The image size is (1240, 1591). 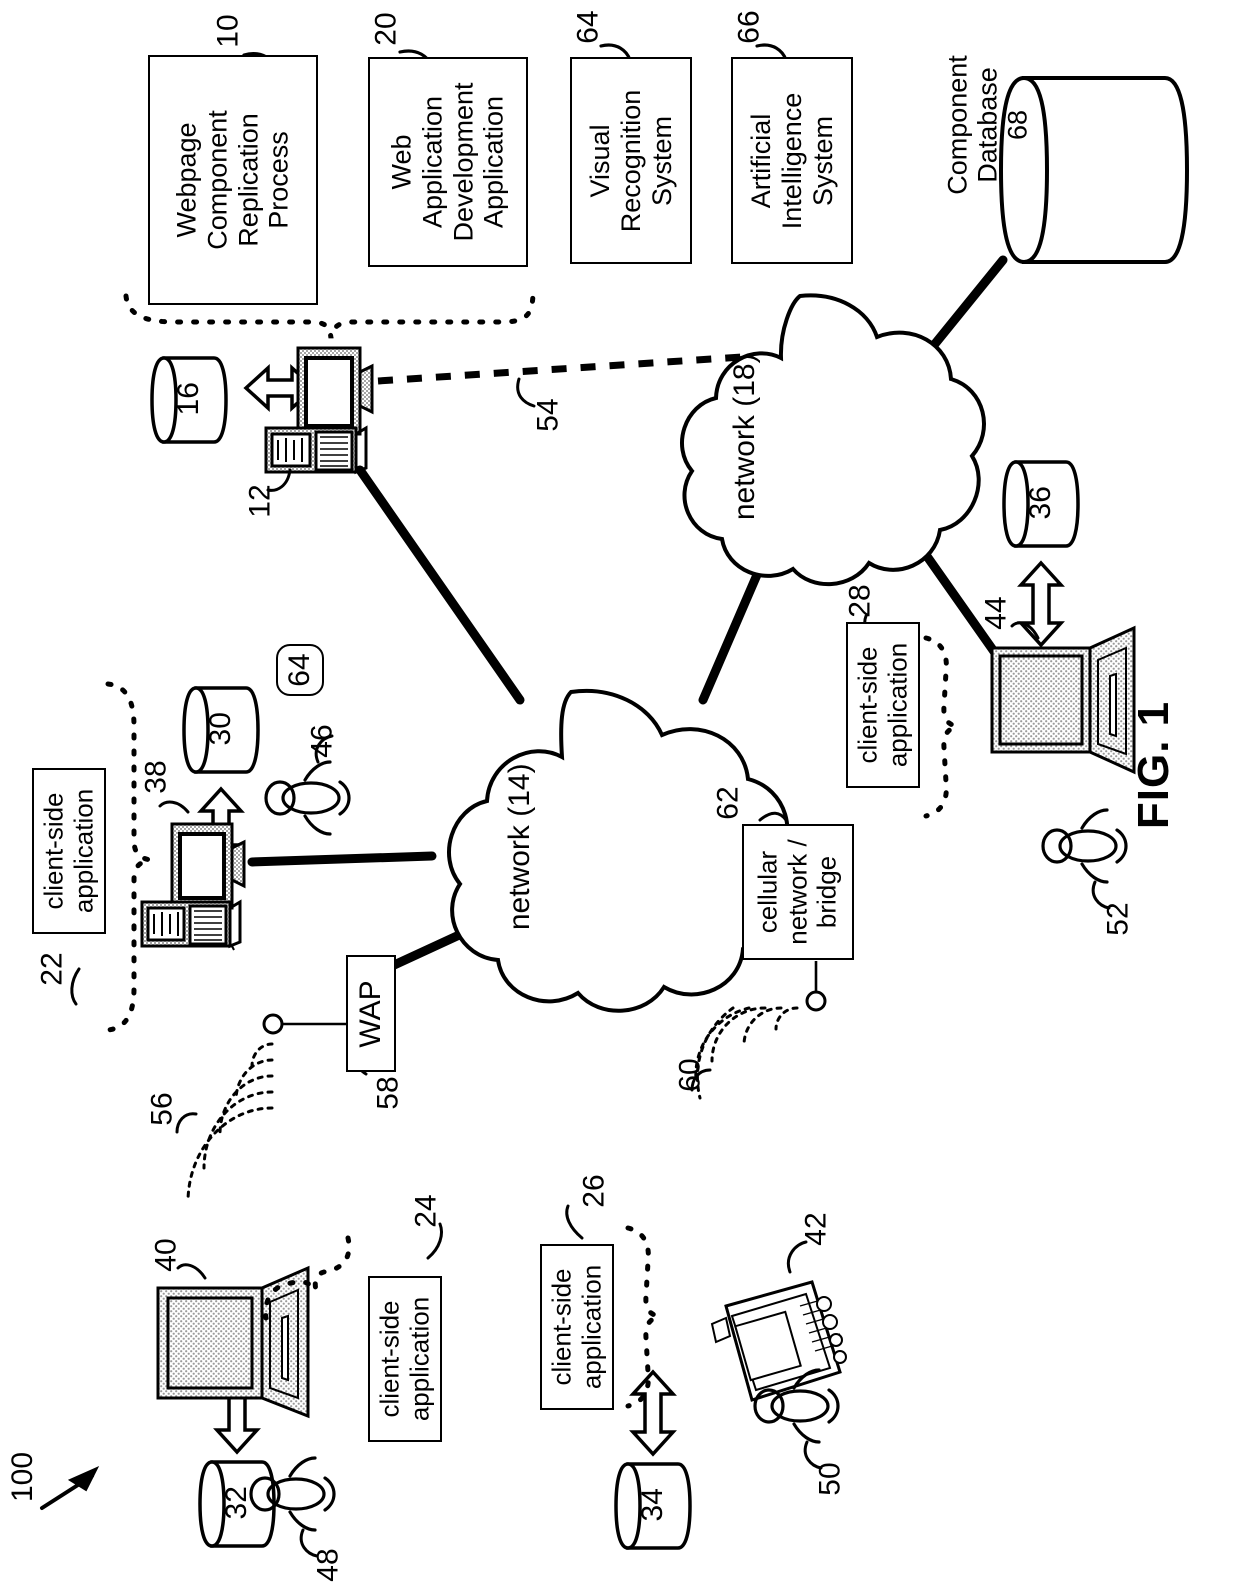 What do you see at coordinates (388, 1093) in the screenshot?
I see `ref-58: 58` at bounding box center [388, 1093].